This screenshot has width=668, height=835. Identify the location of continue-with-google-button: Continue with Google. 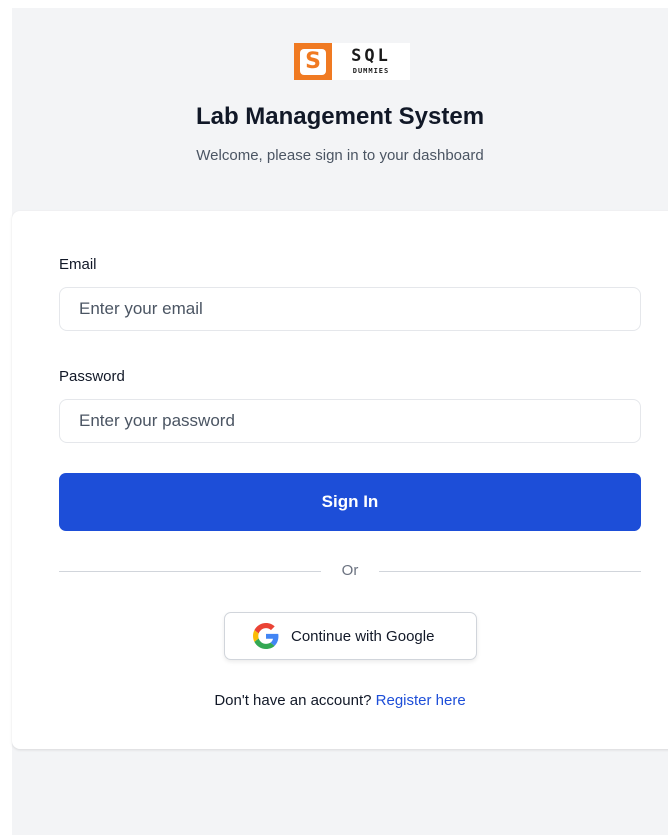
(350, 636).